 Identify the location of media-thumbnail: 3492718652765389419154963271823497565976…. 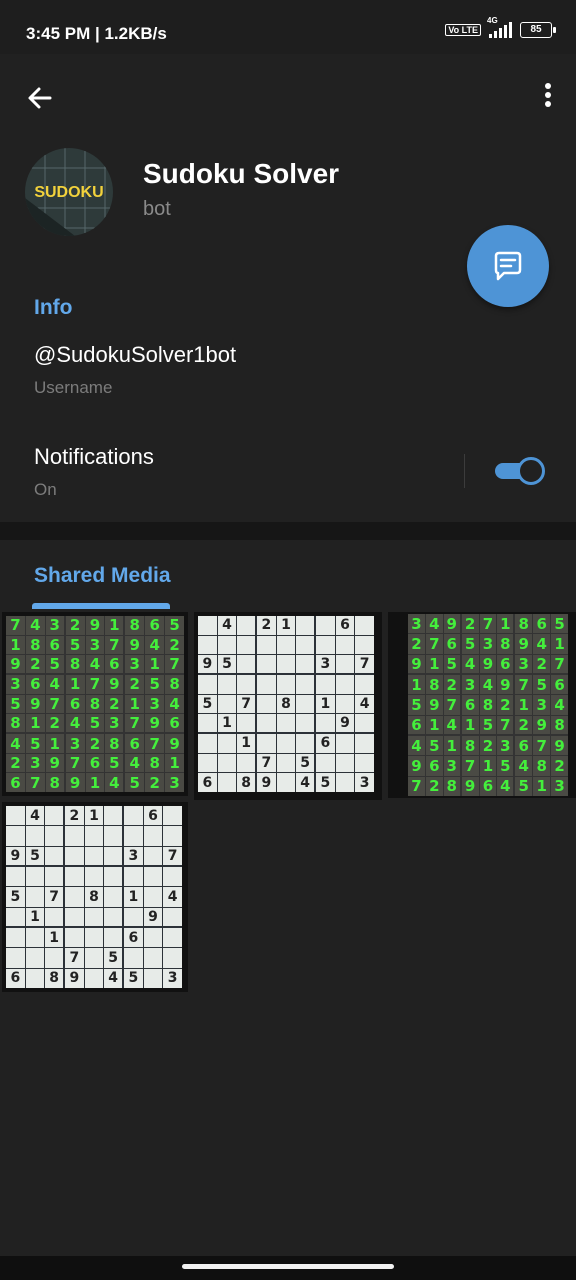
(482, 705).